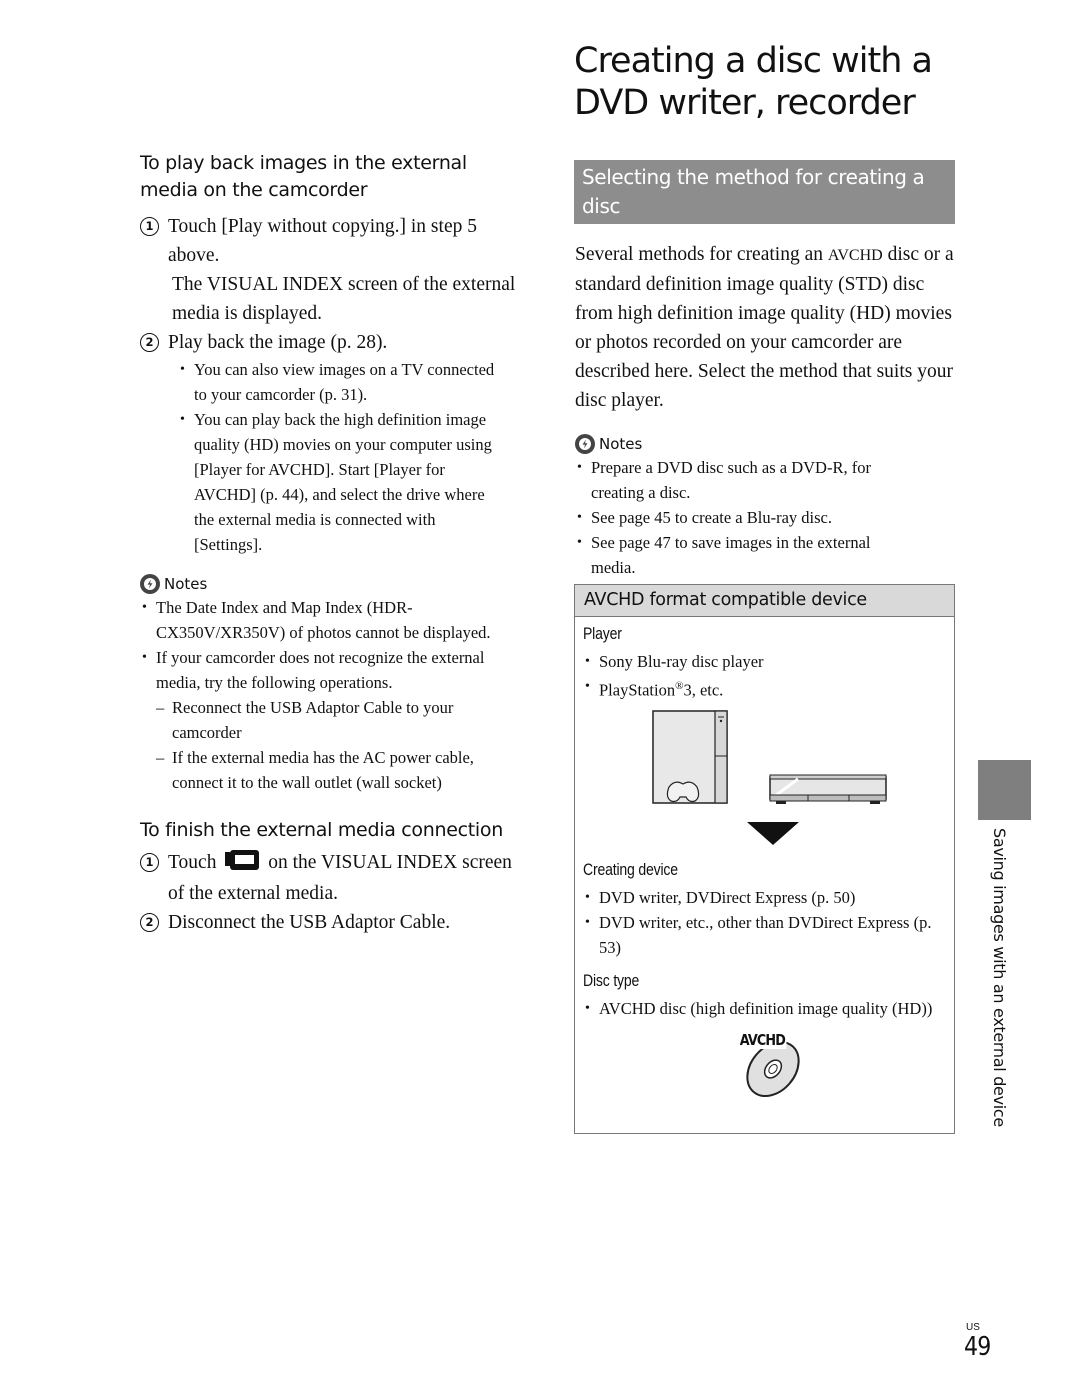  Describe the element at coordinates (764, 601) in the screenshot. I see `box-heading: AVCHD format compatible device` at that location.